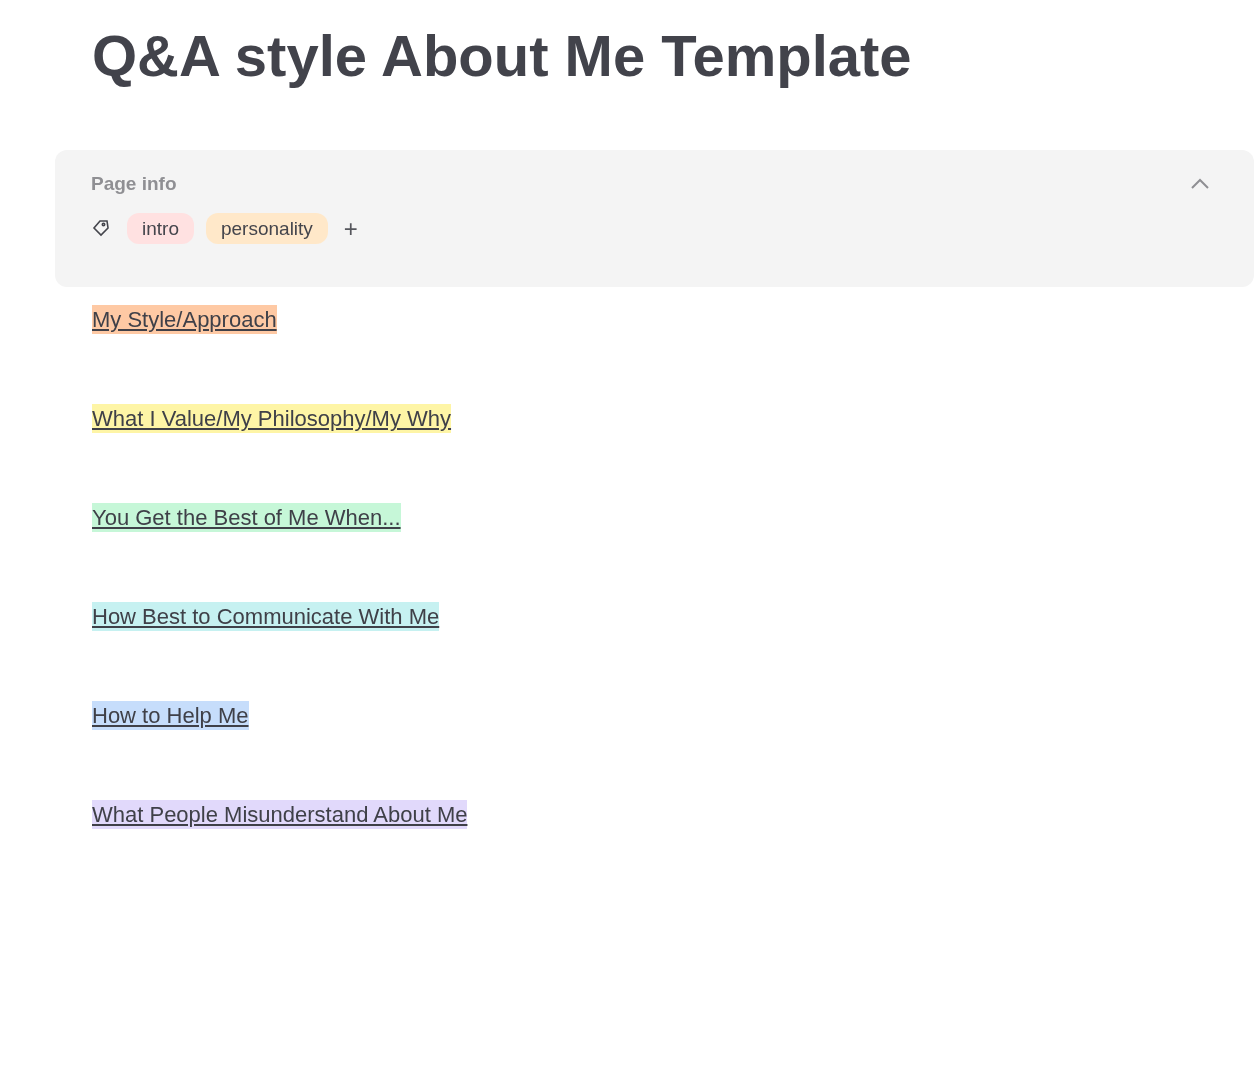  I want to click on section-link: How to Help Me, so click(170, 715).